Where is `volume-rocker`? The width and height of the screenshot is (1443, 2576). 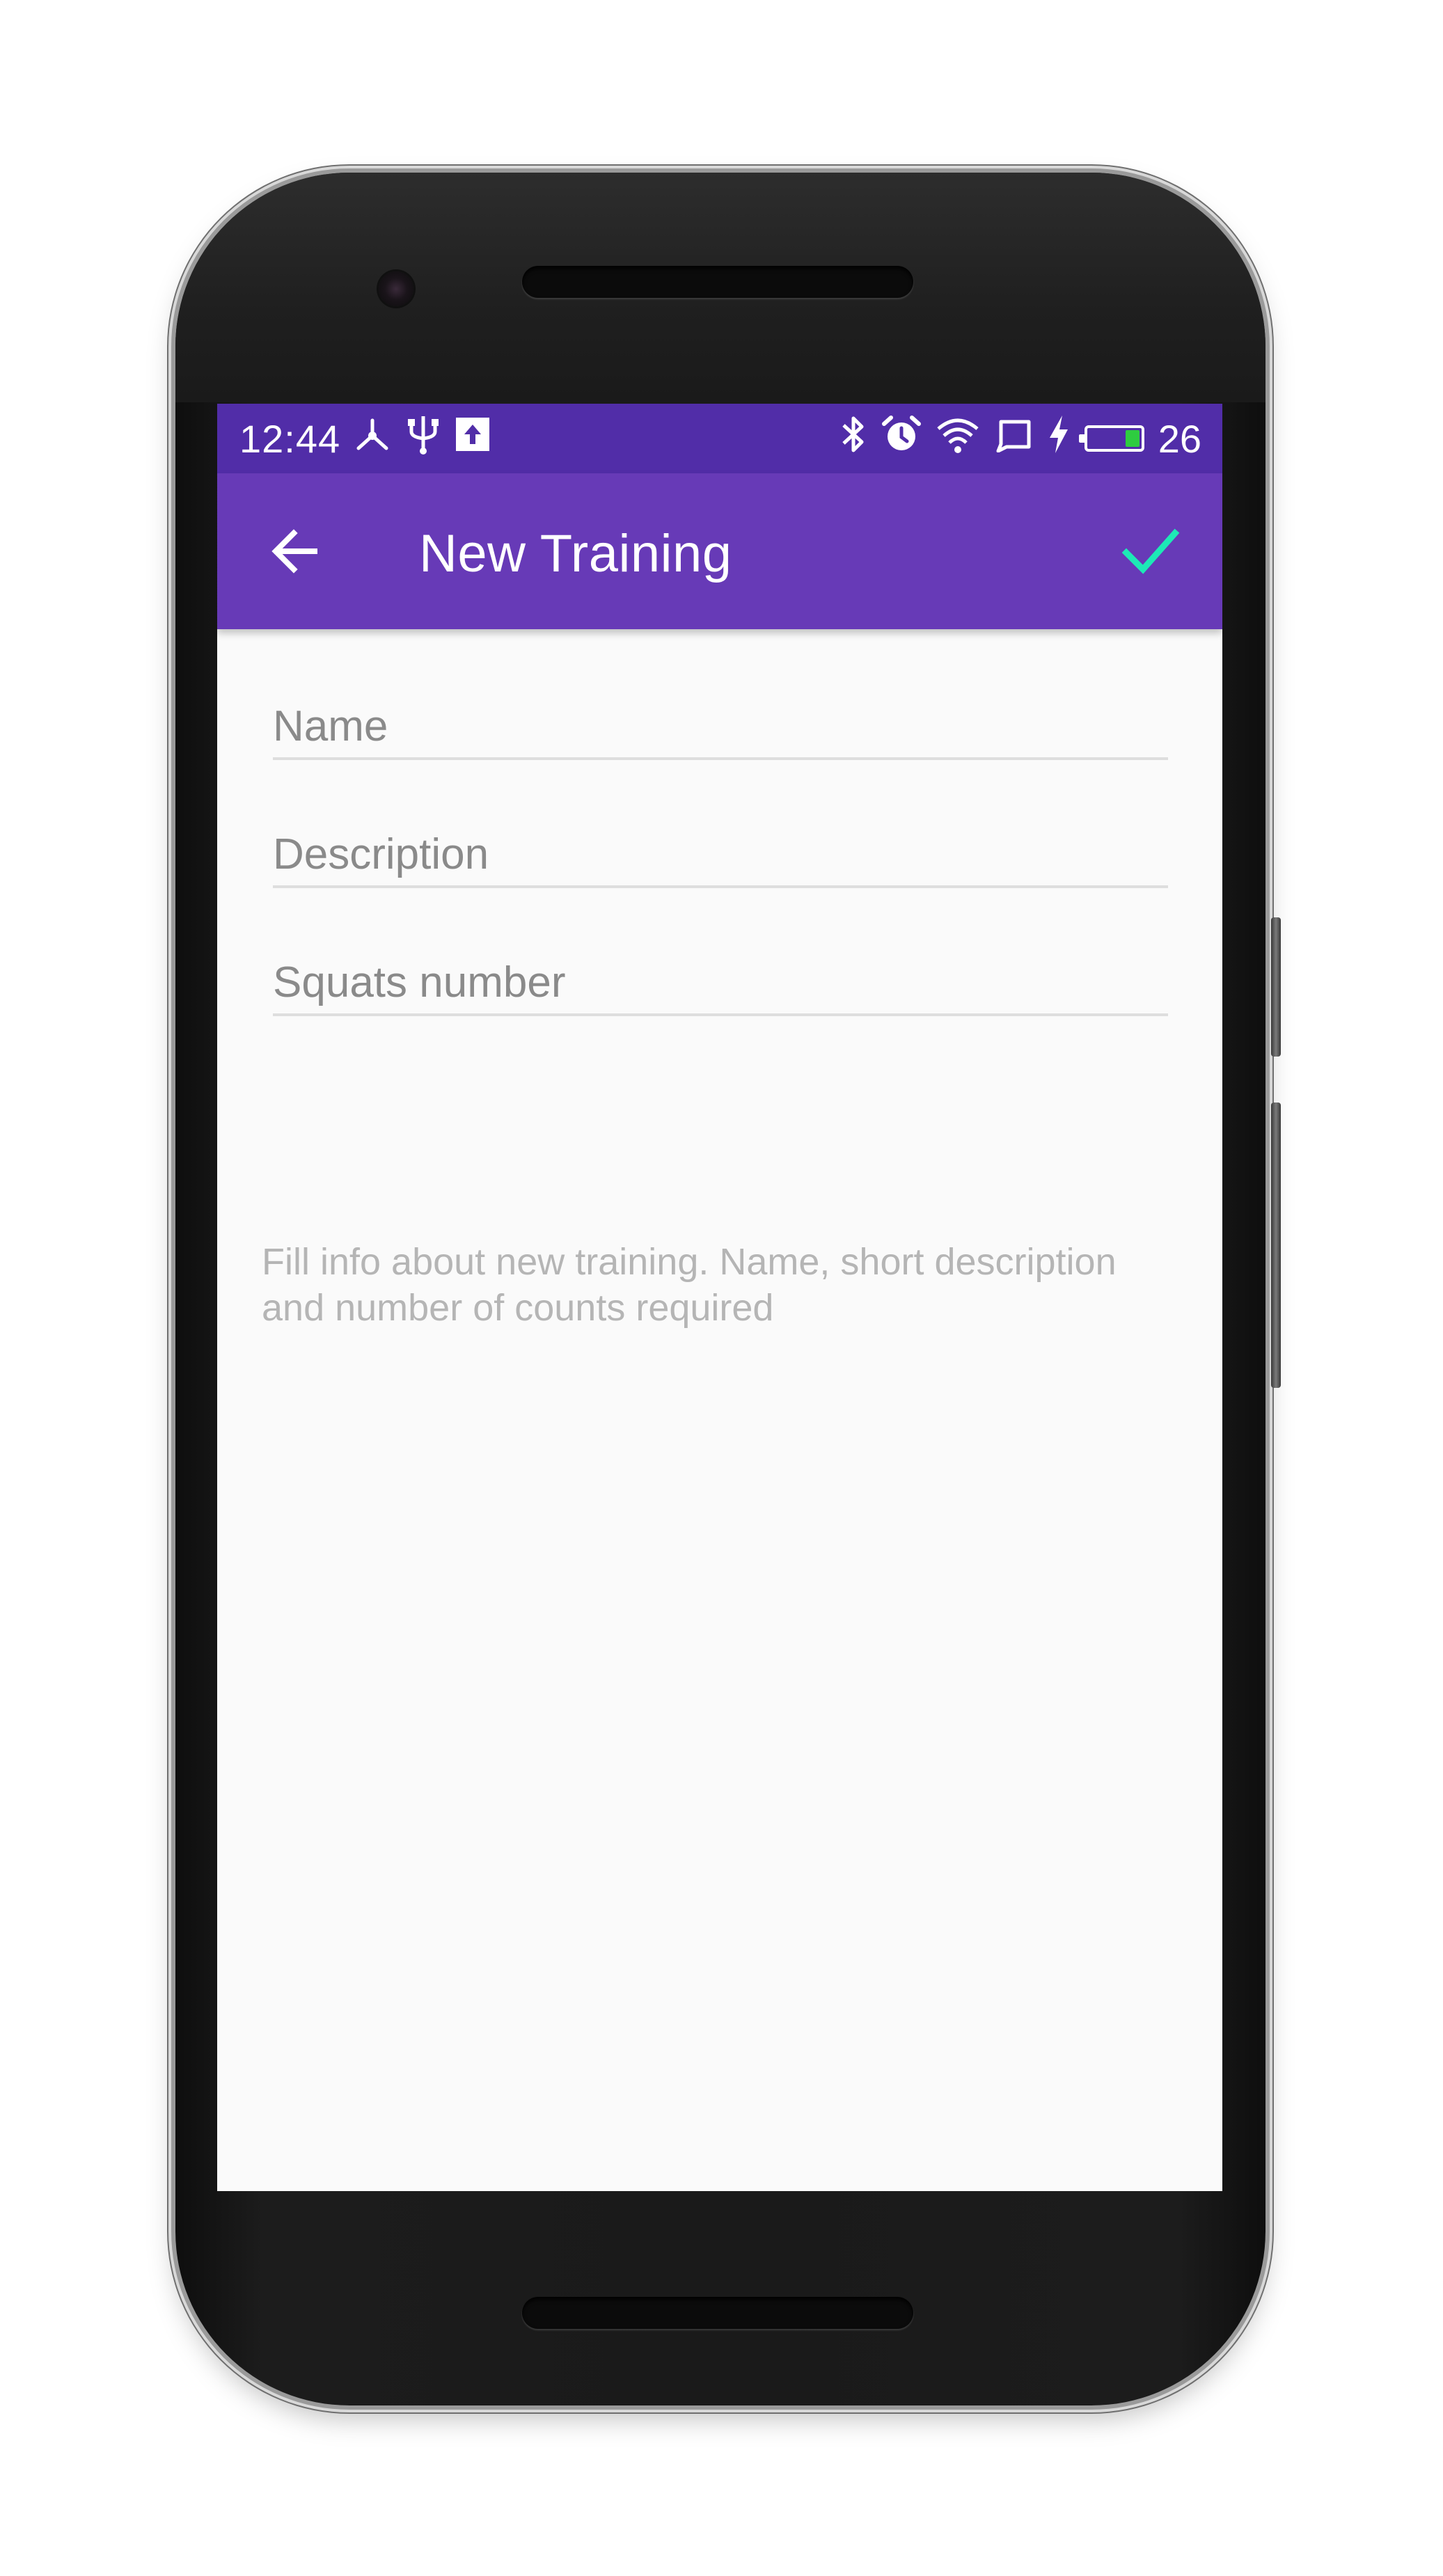 volume-rocker is located at coordinates (1276, 1245).